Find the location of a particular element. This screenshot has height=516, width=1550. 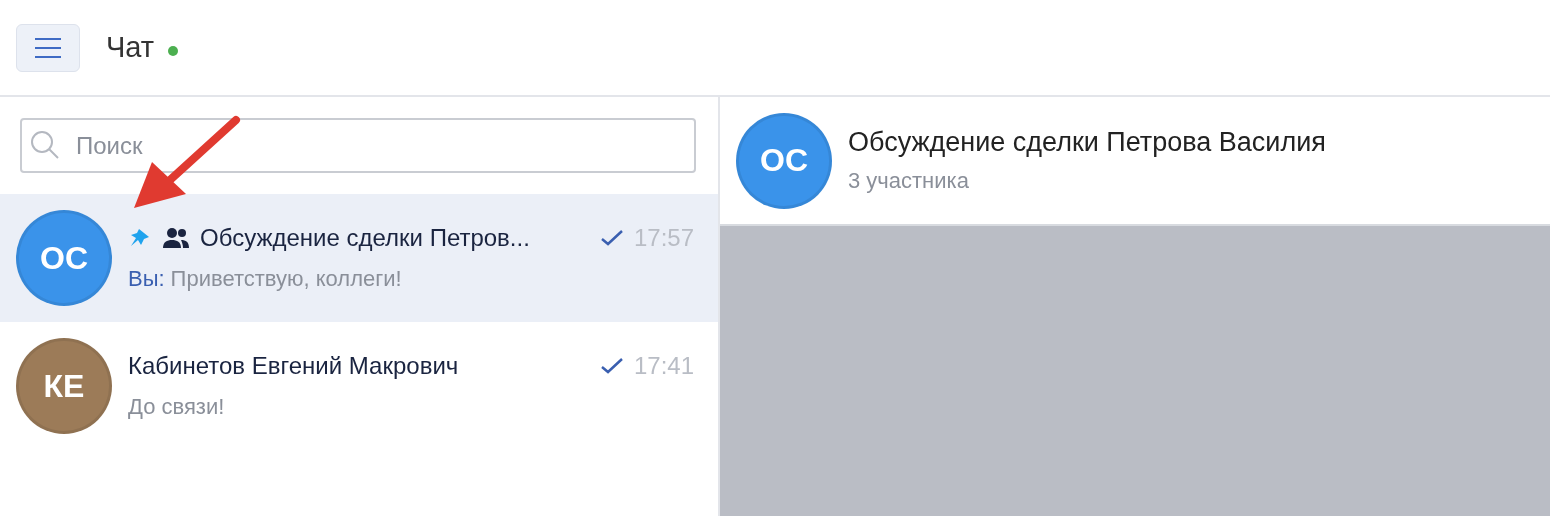

conversation-title: Обсуждение сделки Петрова Василия is located at coordinates (1087, 142).